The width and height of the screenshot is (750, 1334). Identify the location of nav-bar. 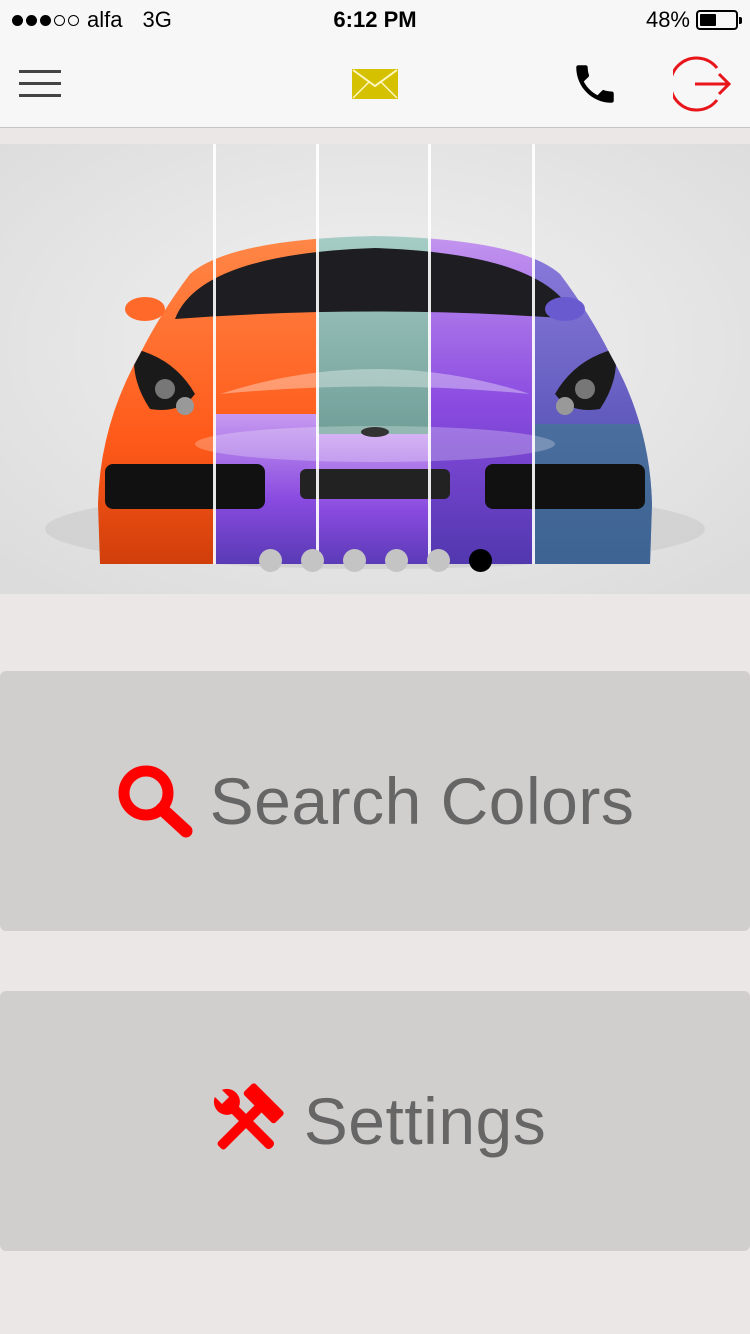
(375, 84).